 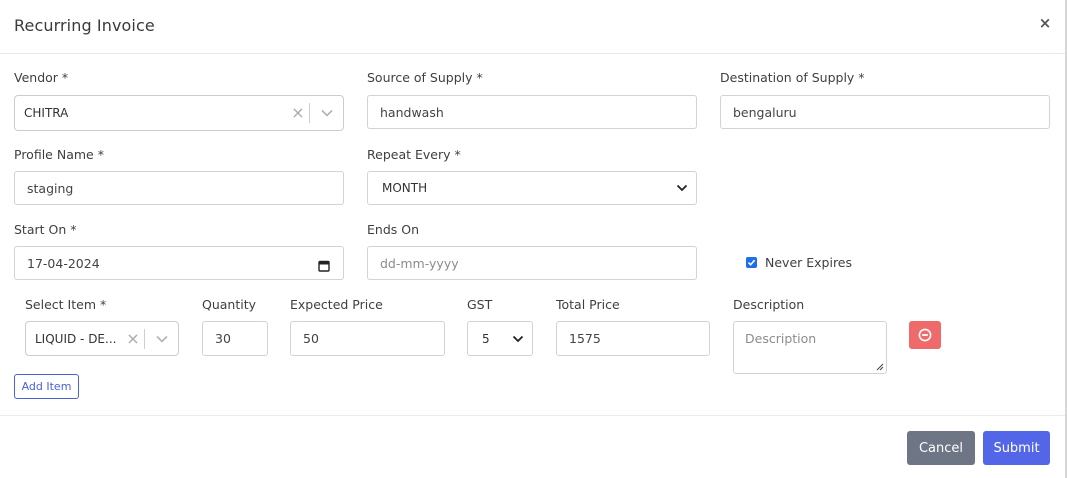 I want to click on check-icon, so click(x=751, y=262).